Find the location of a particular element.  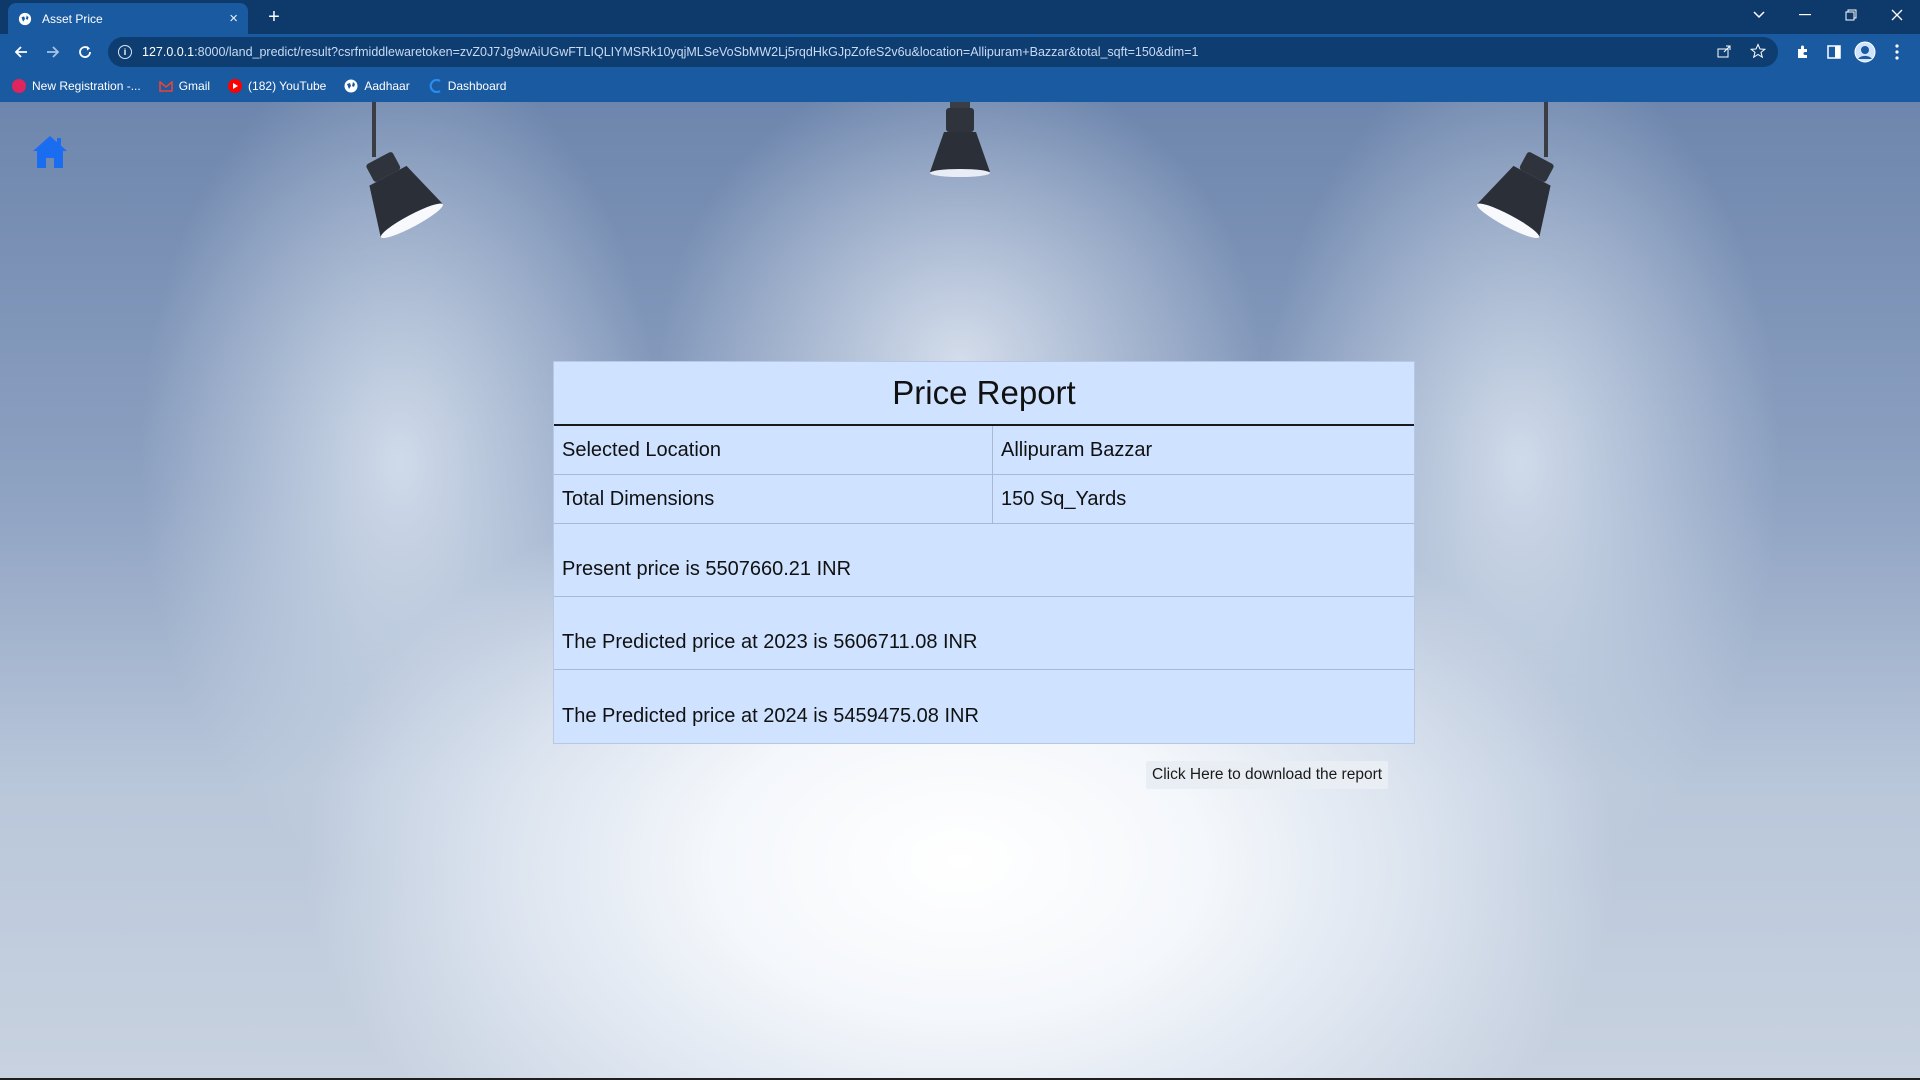

location-value: Allipuram Bazzar is located at coordinates (1077, 449).